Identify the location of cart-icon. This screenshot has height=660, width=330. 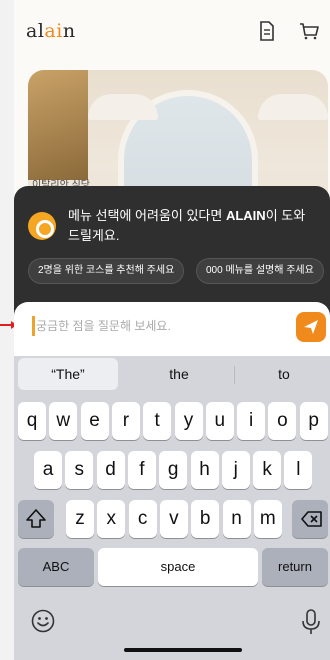
(309, 31).